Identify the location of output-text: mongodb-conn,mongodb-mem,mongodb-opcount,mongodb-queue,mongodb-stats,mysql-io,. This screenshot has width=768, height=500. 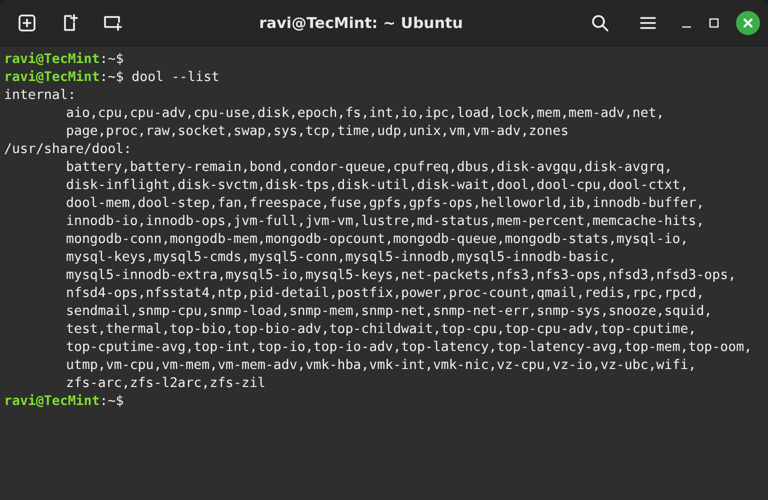
(377, 240).